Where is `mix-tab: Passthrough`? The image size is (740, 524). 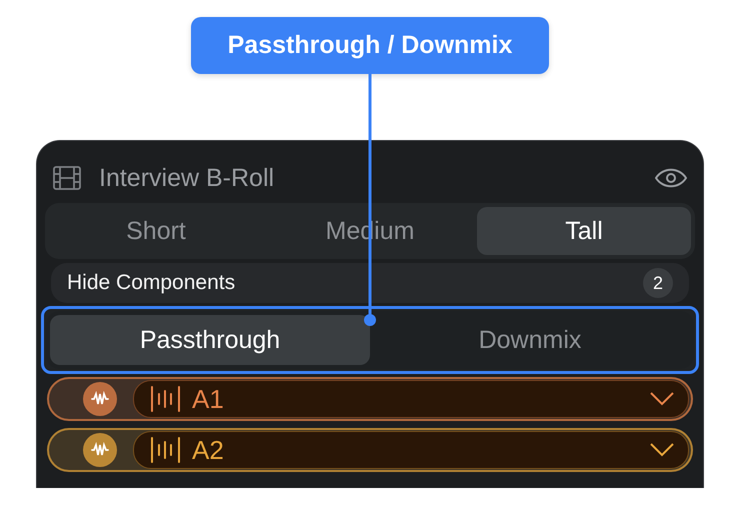 mix-tab: Passthrough is located at coordinates (210, 340).